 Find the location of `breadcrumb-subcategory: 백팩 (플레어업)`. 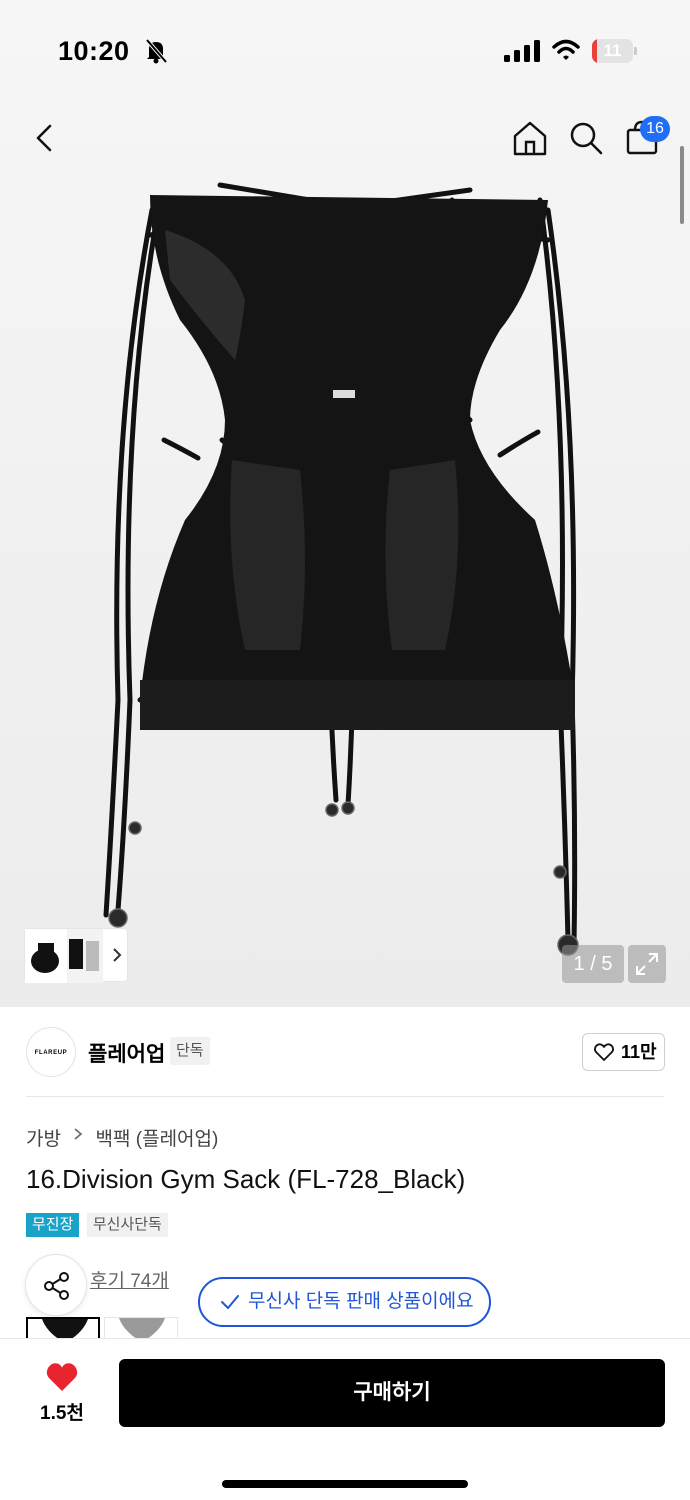

breadcrumb-subcategory: 백팩 (플레어업) is located at coordinates (157, 1137).